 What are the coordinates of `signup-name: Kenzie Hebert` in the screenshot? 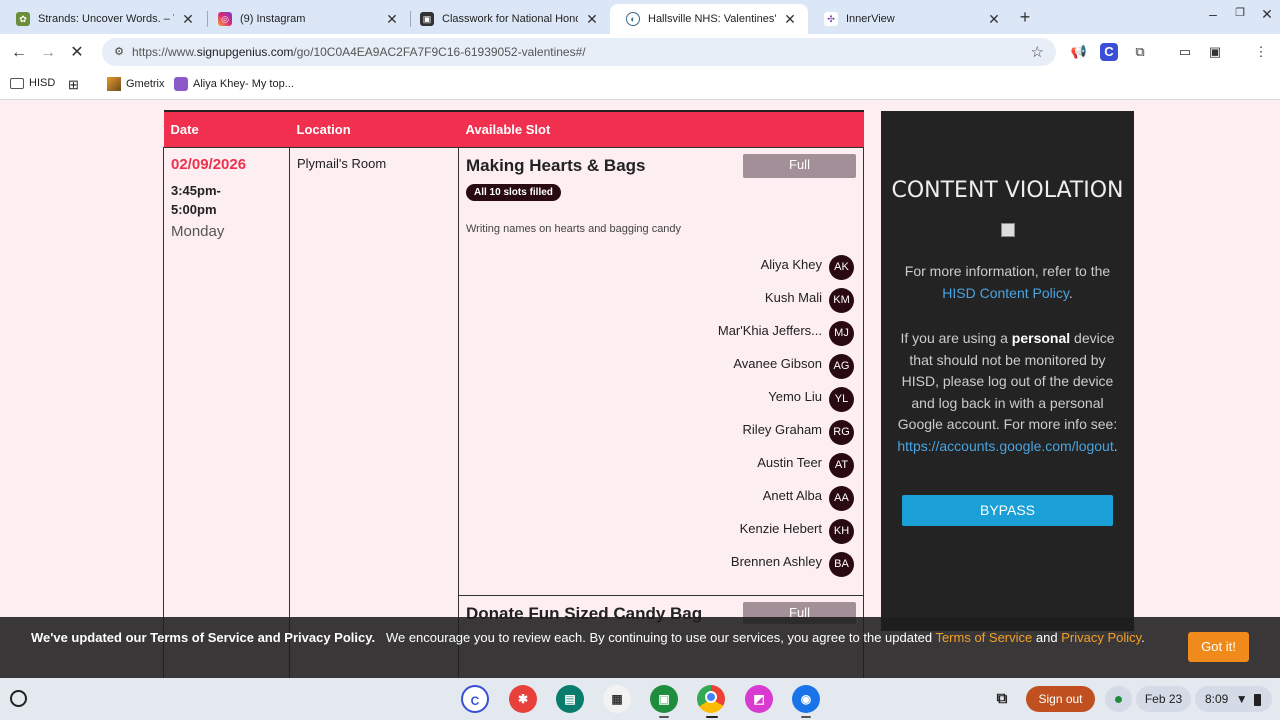 It's located at (780, 528).